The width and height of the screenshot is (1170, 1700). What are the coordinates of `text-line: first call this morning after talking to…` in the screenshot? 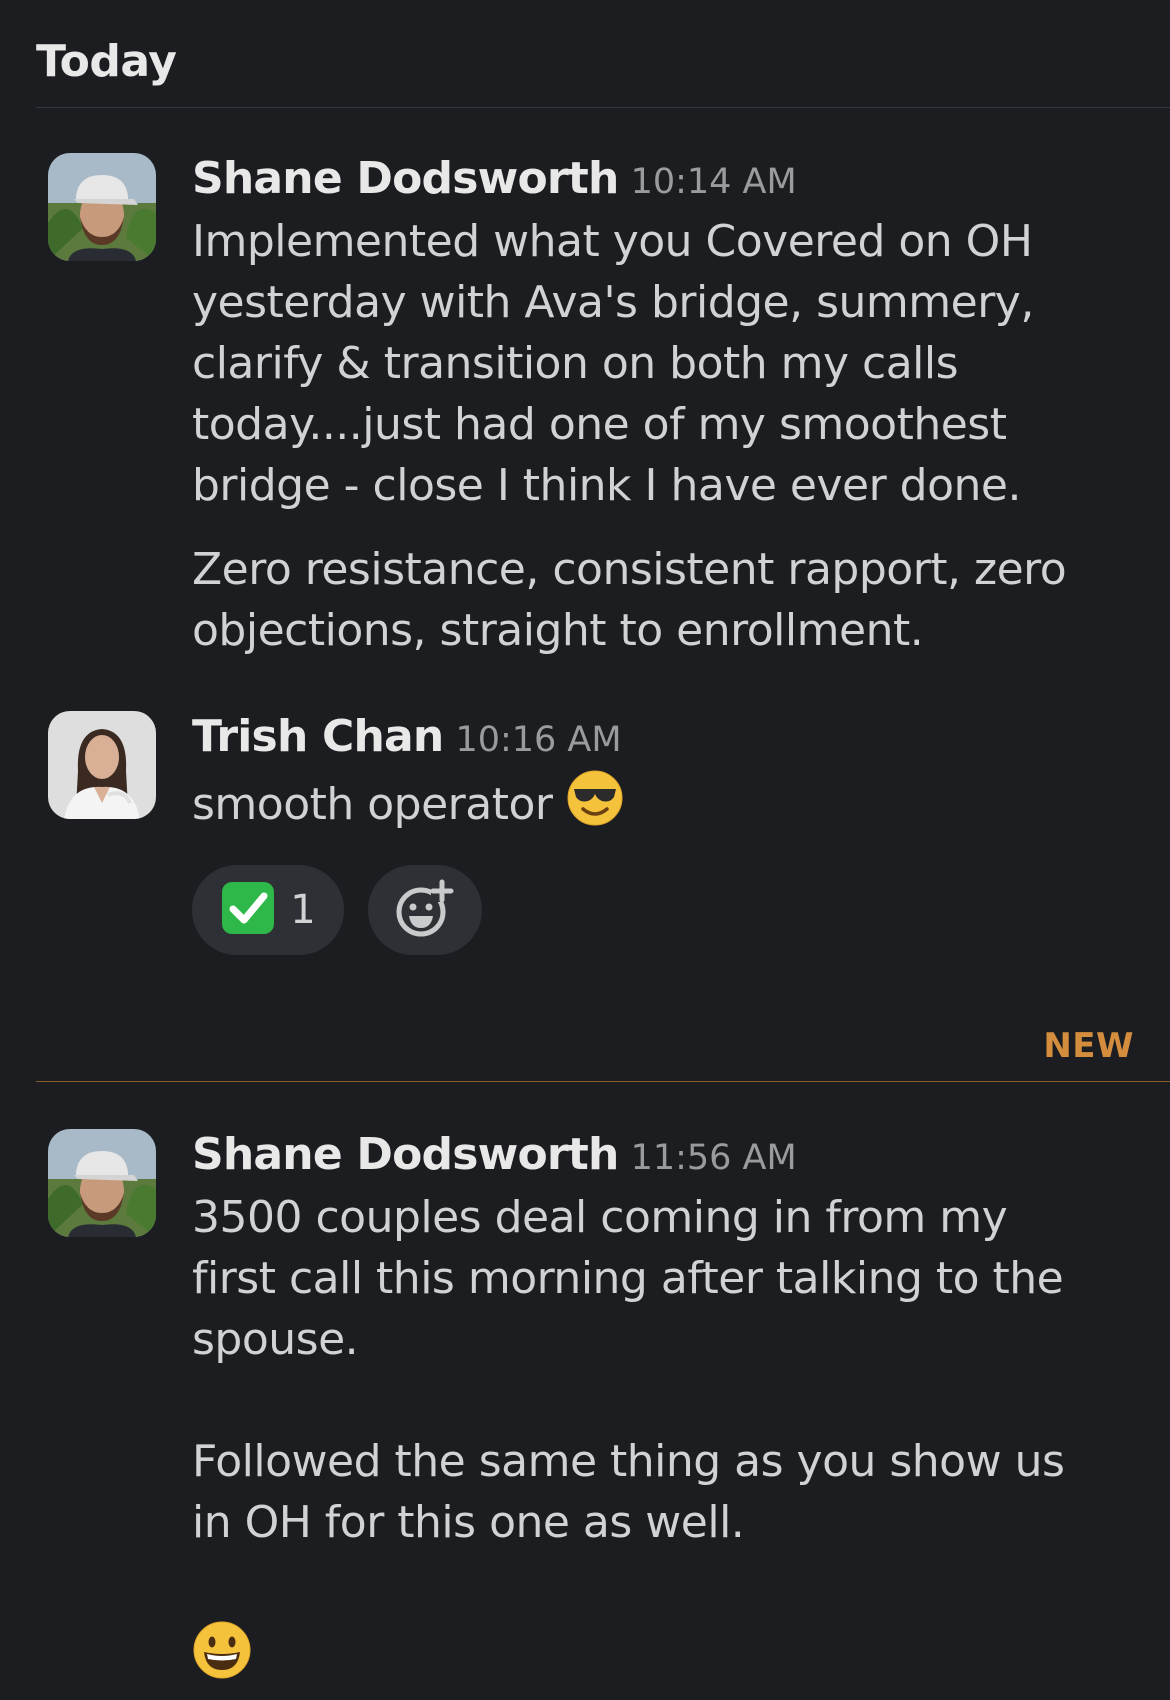 It's located at (628, 1278).